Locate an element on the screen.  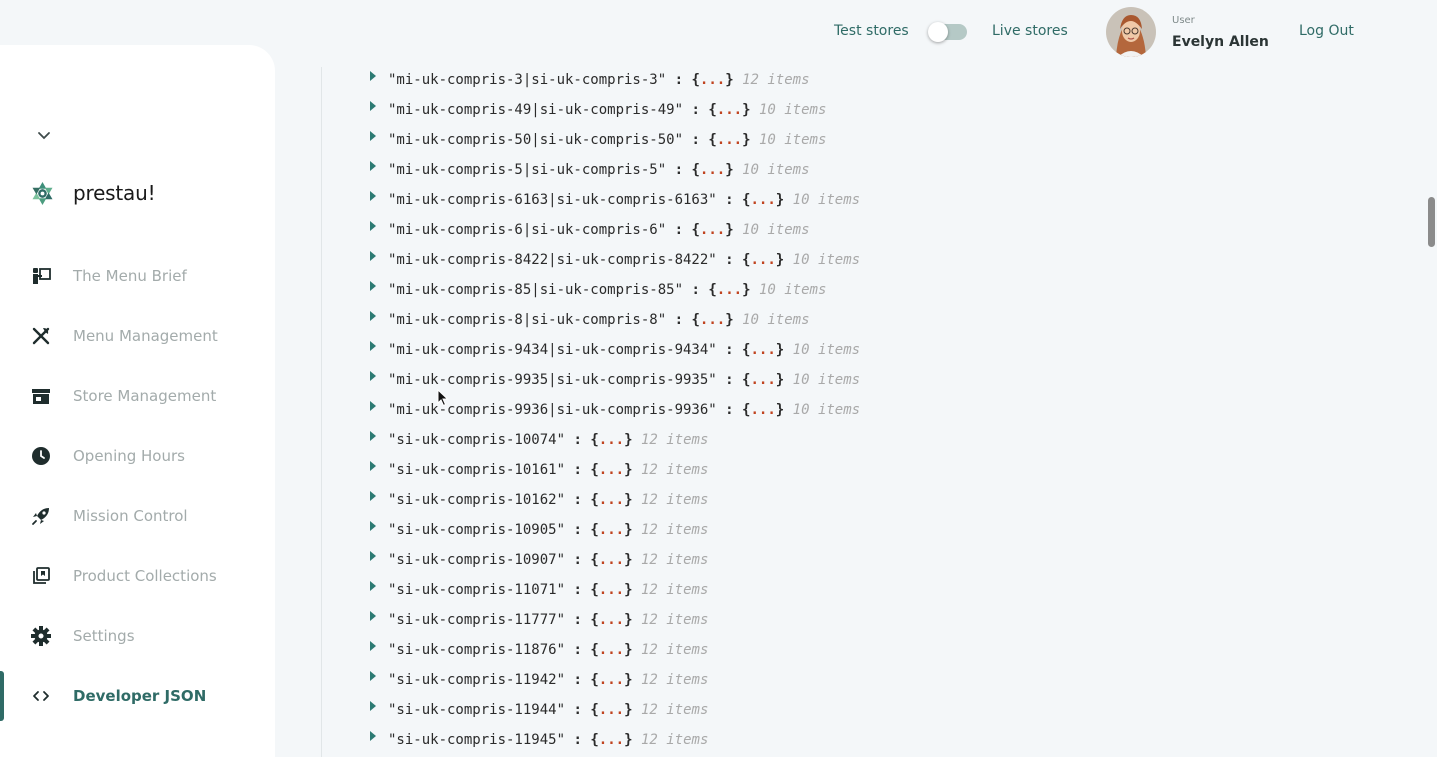
toggle-knob is located at coordinates (938, 32).